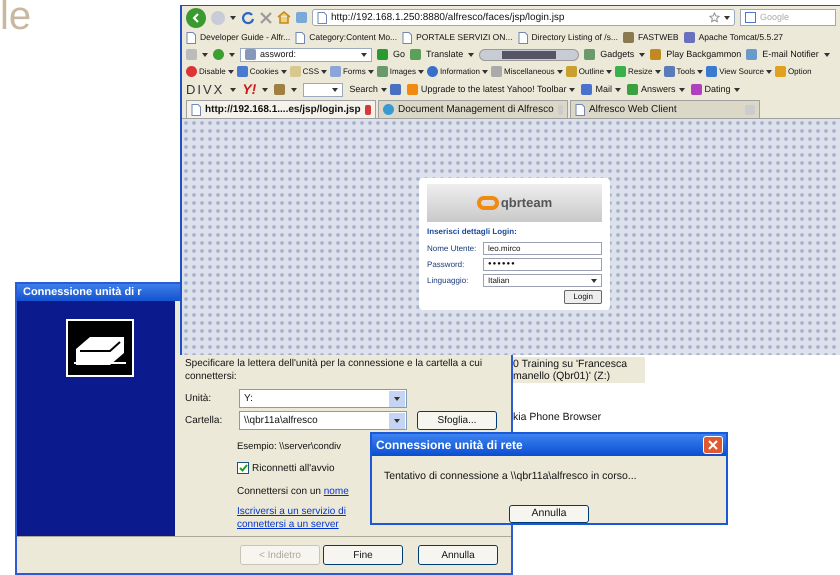 Image resolution: width=840 pixels, height=575 pixels. Describe the element at coordinates (16, 16) in the screenshot. I see `slide-title: le` at that location.